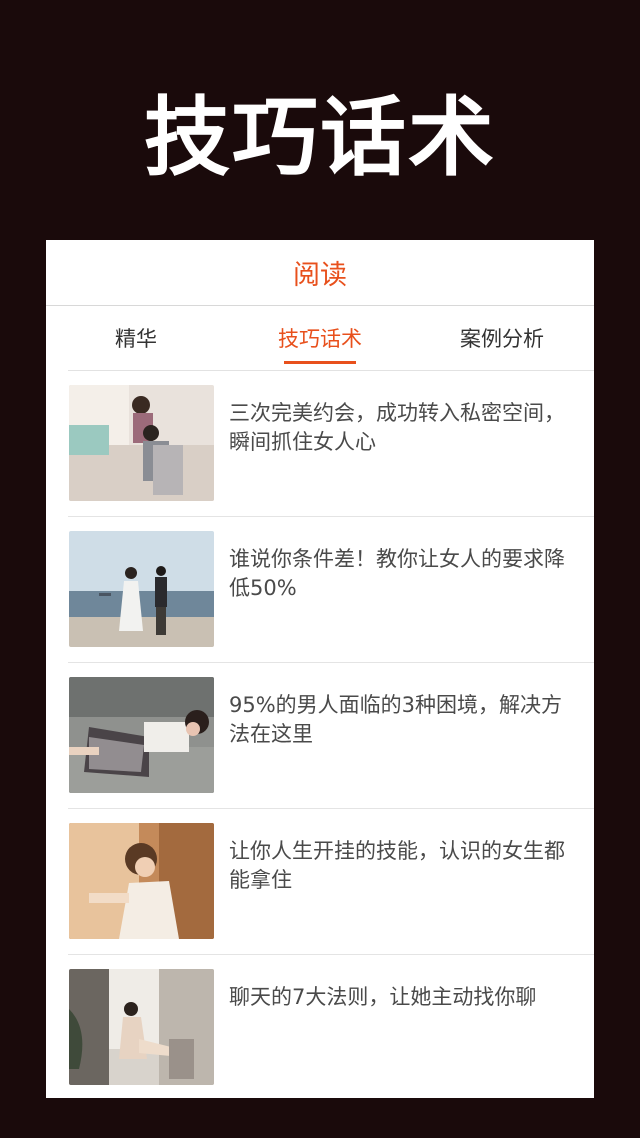  I want to click on tab-skills-scripts: 技巧话术, so click(320, 338).